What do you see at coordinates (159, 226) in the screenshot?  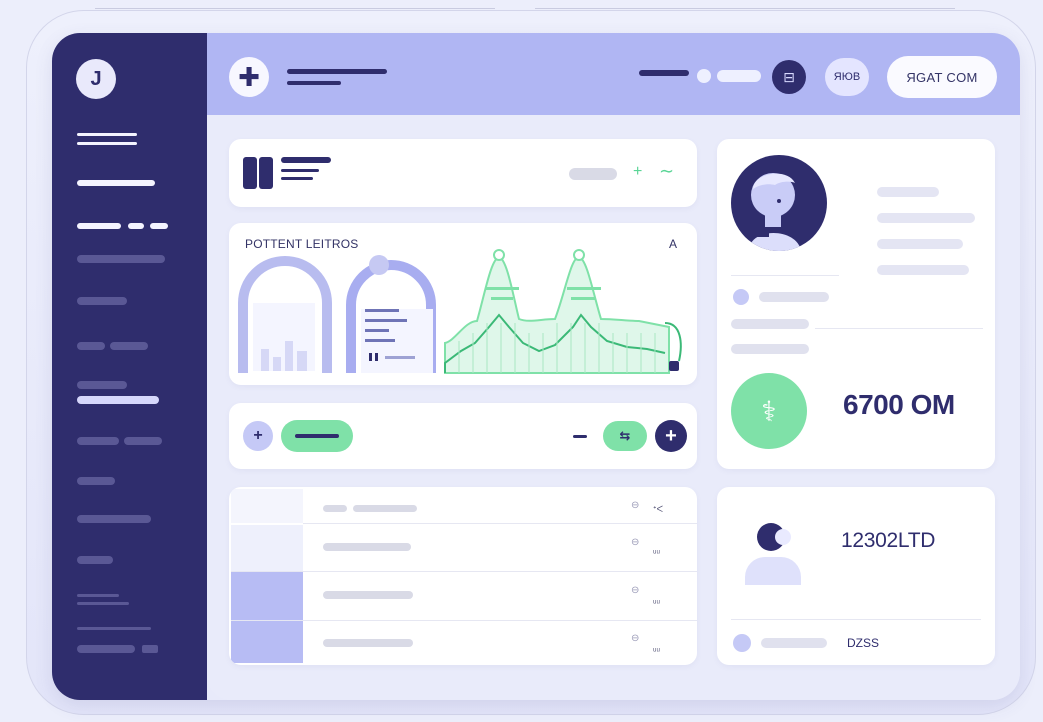 I see `sidebar-item-reports-count` at bounding box center [159, 226].